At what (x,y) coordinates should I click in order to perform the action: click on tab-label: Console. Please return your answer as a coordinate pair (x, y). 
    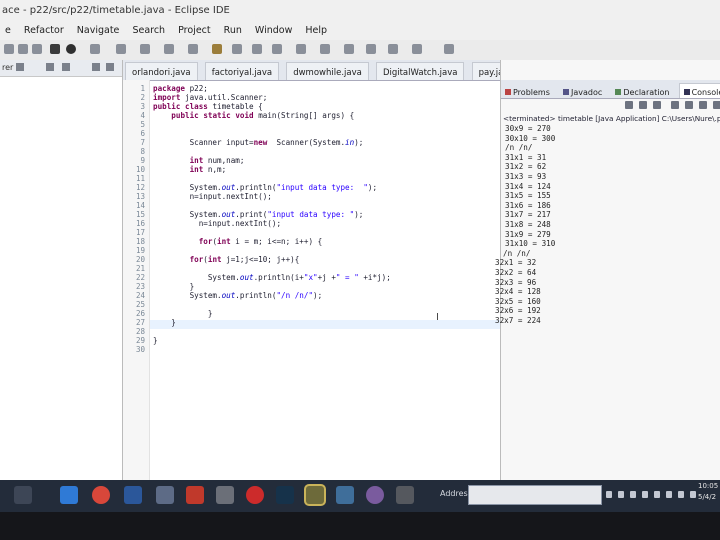
    Looking at the image, I should click on (705, 92).